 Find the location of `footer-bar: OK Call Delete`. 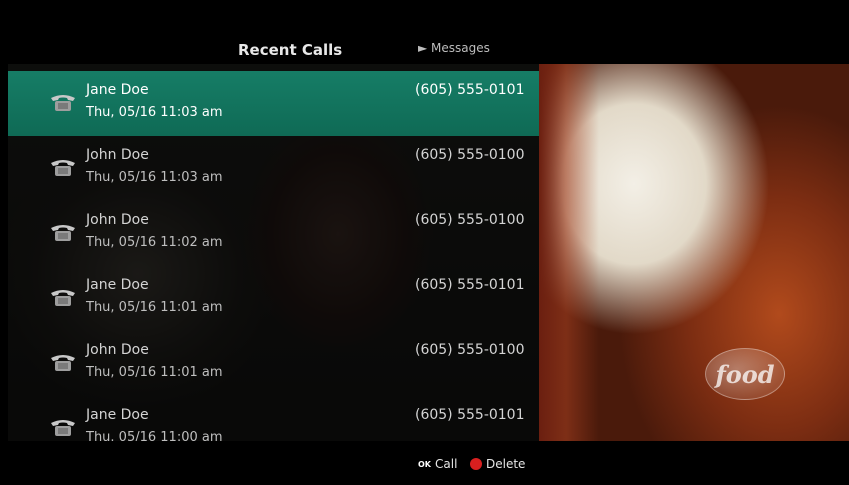

footer-bar: OK Call Delete is located at coordinates (428, 463).